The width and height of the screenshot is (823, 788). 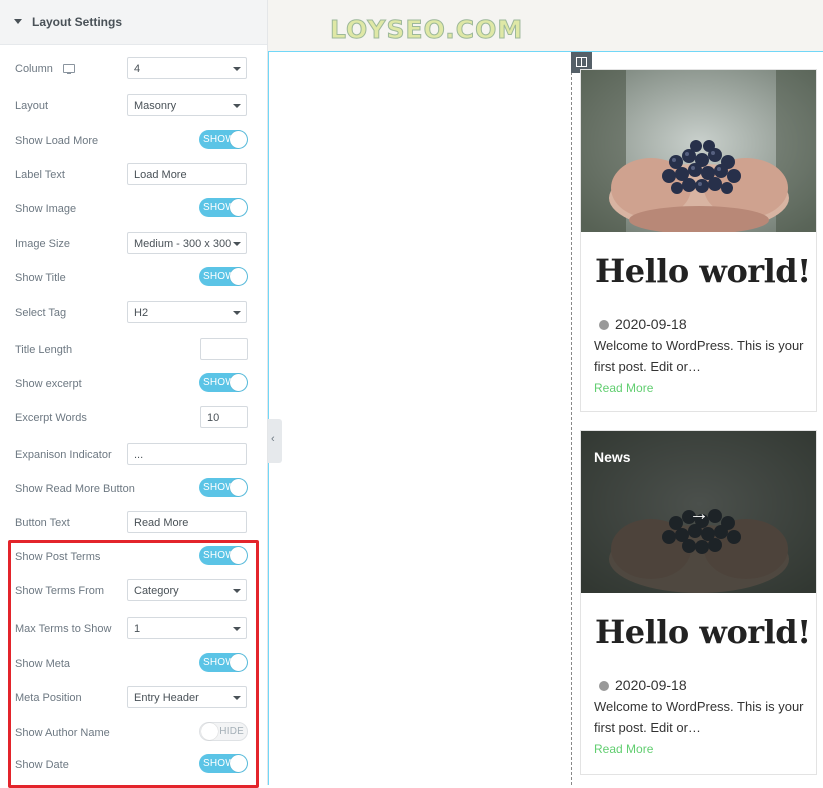 I want to click on highlight-annotation-box, so click(x=133, y=664).